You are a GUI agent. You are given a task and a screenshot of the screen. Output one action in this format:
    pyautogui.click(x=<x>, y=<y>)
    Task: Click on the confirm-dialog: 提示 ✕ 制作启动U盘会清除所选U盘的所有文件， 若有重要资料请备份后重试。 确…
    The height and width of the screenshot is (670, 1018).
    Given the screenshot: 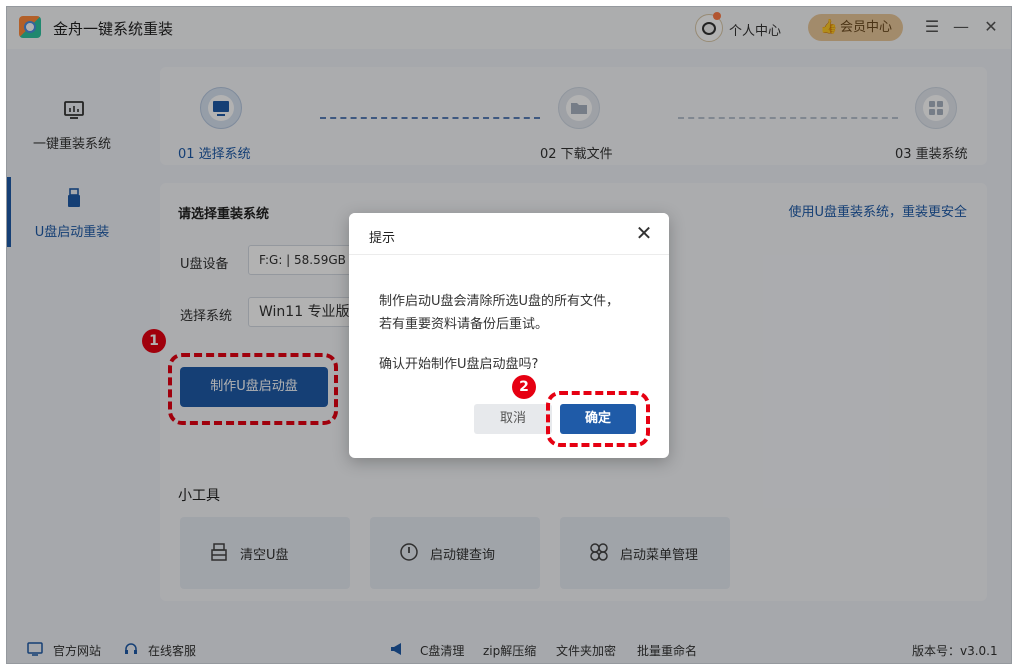 What is the action you would take?
    pyautogui.click(x=509, y=335)
    